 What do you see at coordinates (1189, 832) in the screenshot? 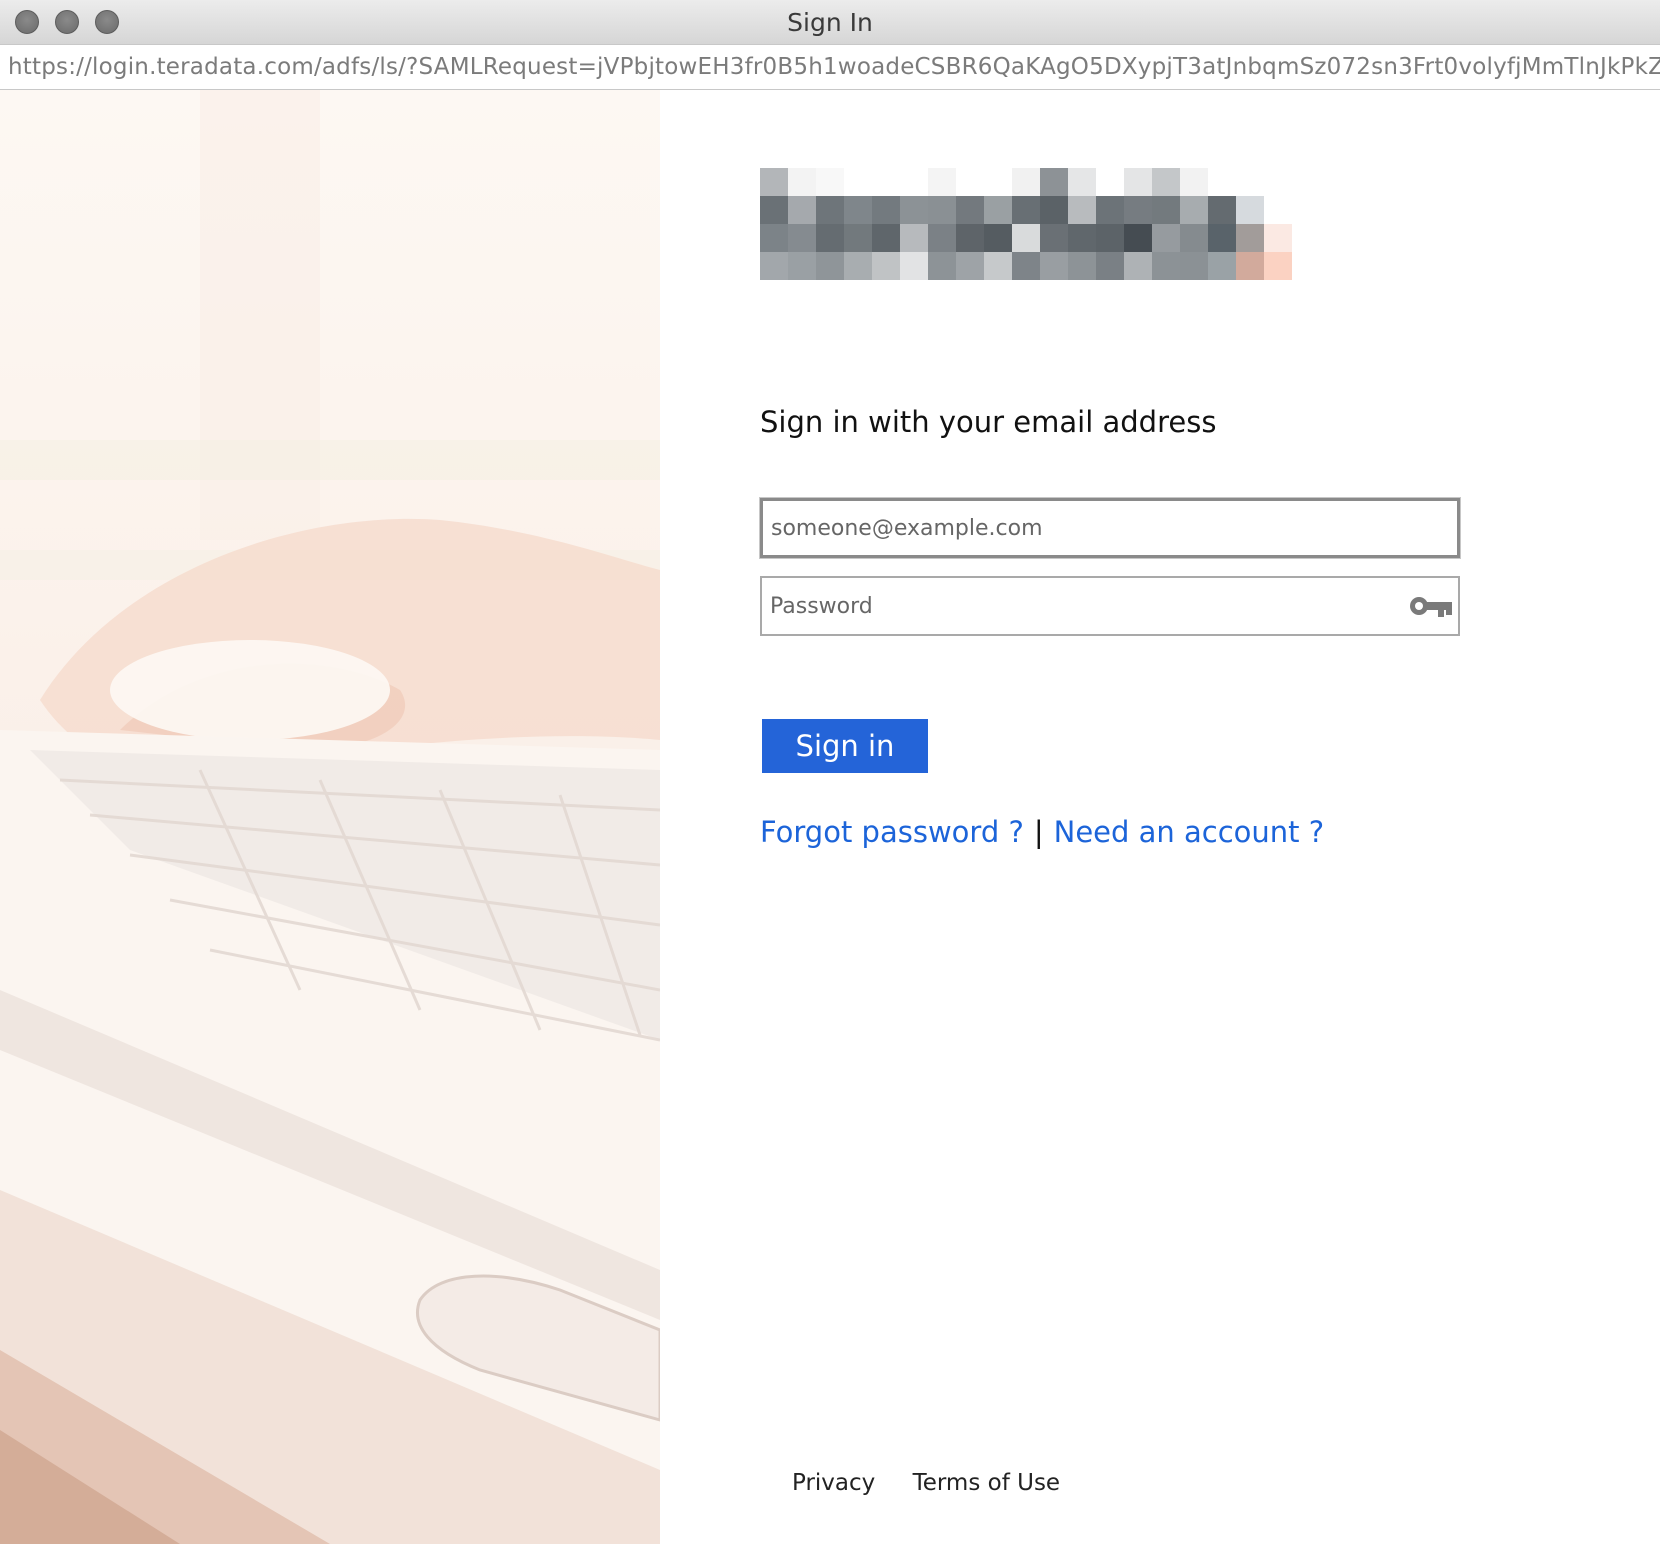
I see `need-account-link: Need an account ?` at bounding box center [1189, 832].